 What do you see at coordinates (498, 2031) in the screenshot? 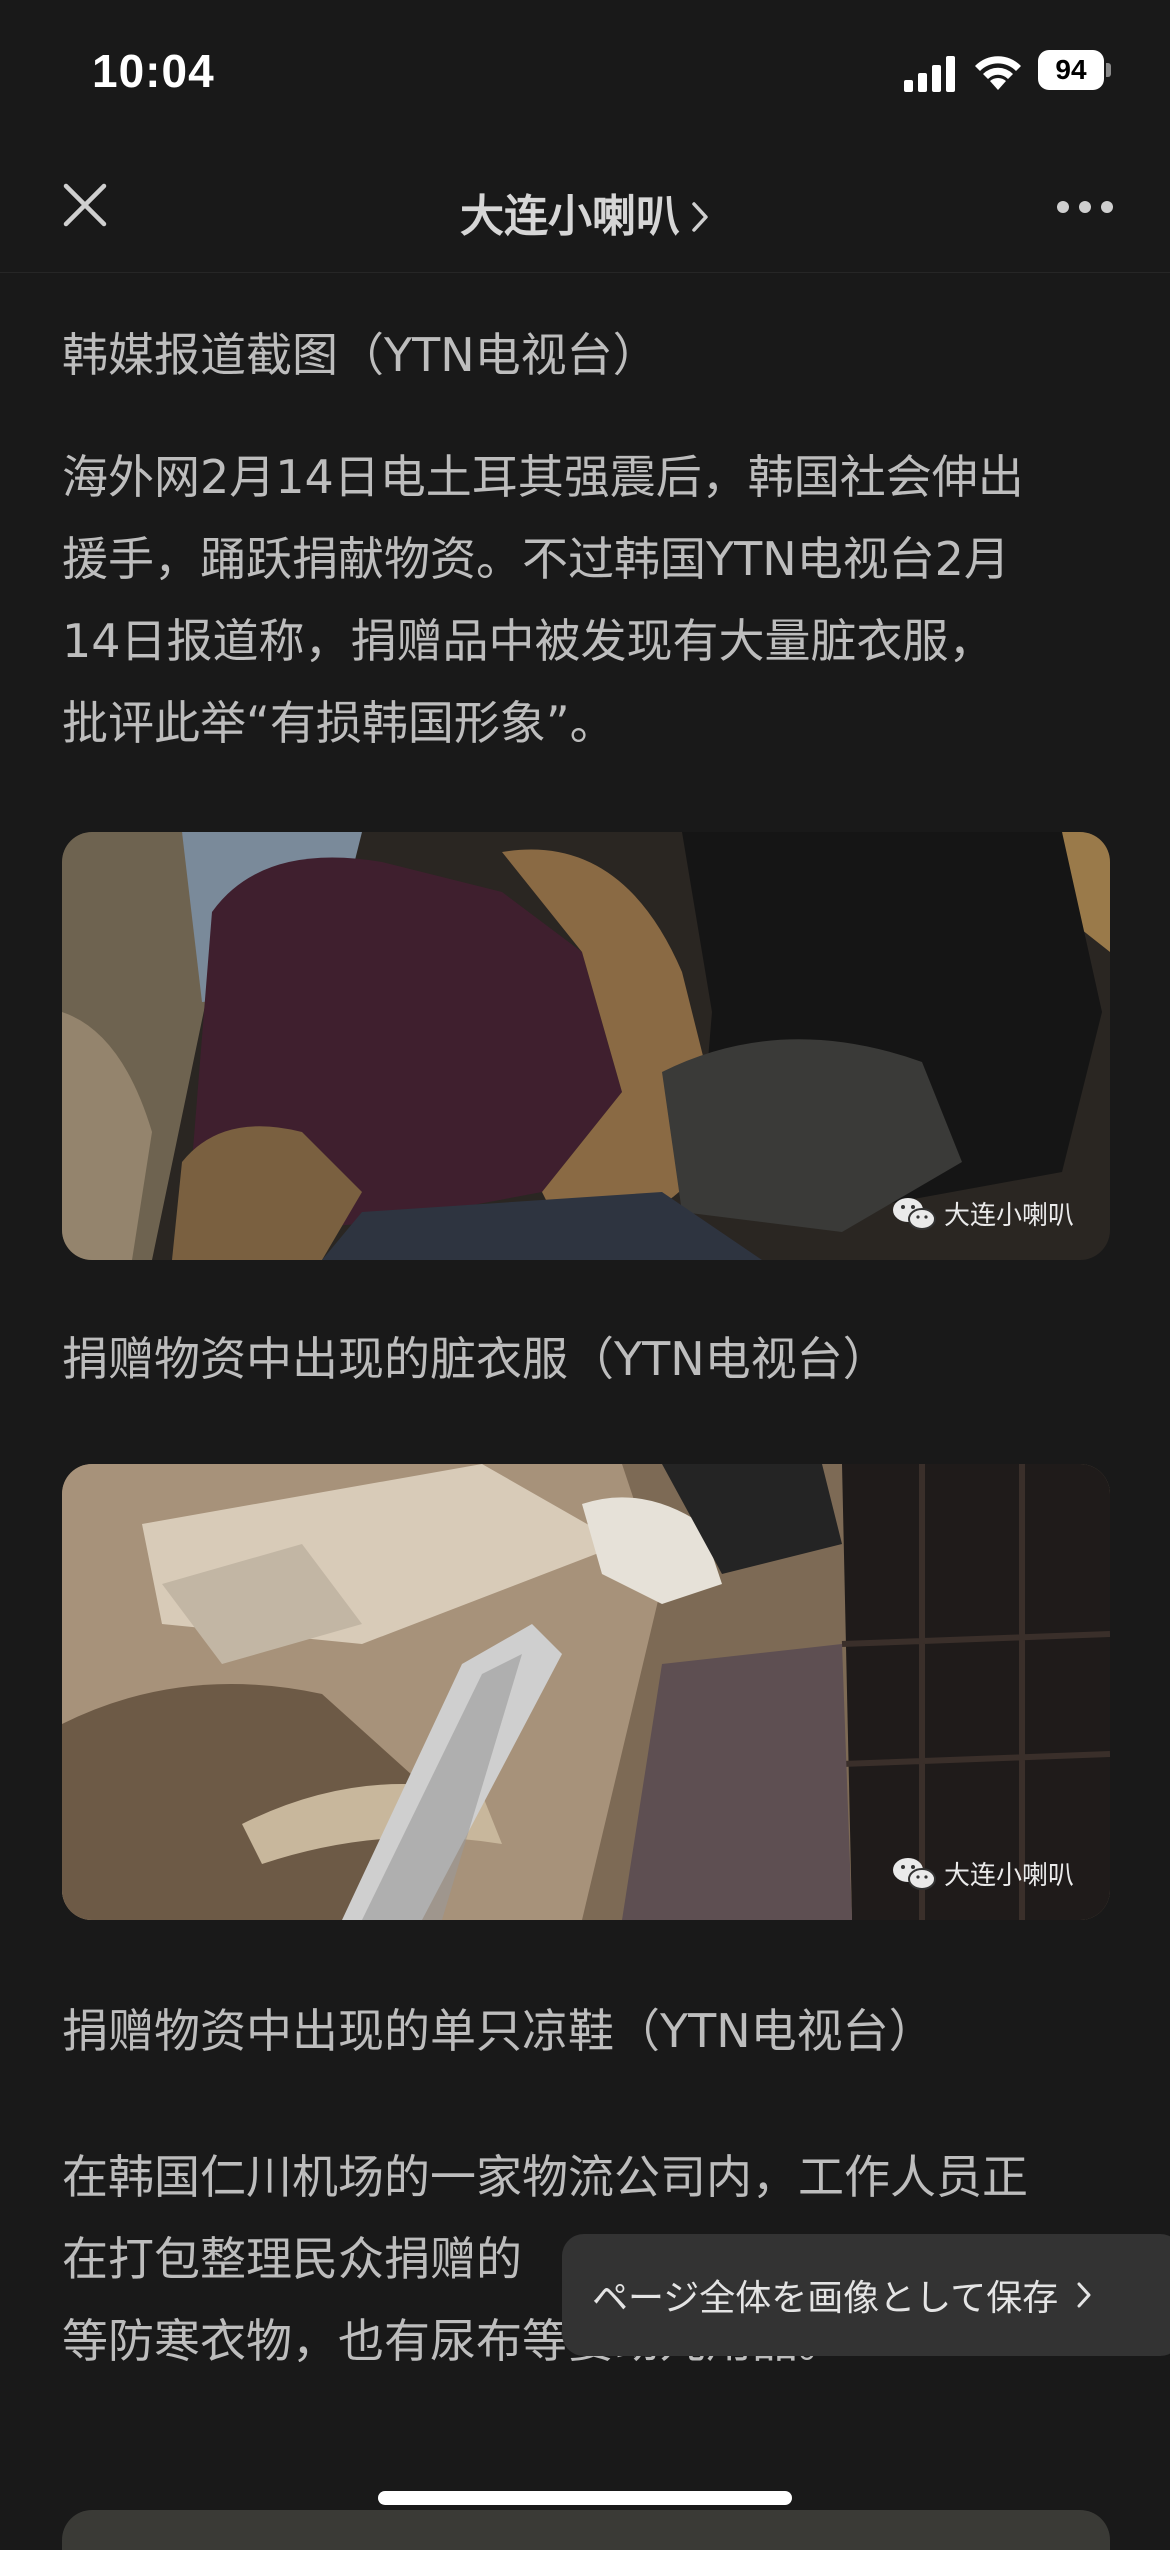
I see `image-caption: 捐赠物资中出现的单只凉鞋（YTN电视台）` at bounding box center [498, 2031].